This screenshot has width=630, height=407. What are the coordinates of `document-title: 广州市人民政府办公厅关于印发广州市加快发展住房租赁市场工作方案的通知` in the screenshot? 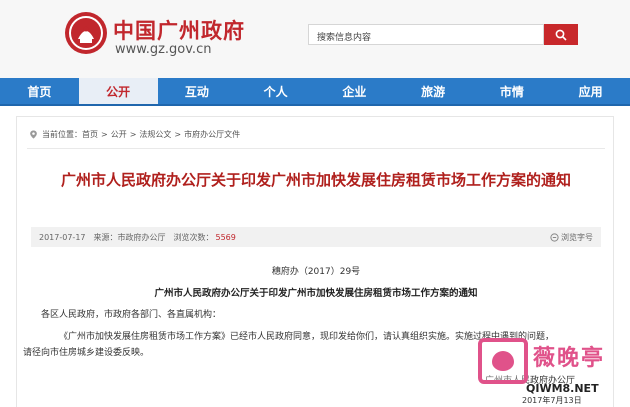 It's located at (316, 293).